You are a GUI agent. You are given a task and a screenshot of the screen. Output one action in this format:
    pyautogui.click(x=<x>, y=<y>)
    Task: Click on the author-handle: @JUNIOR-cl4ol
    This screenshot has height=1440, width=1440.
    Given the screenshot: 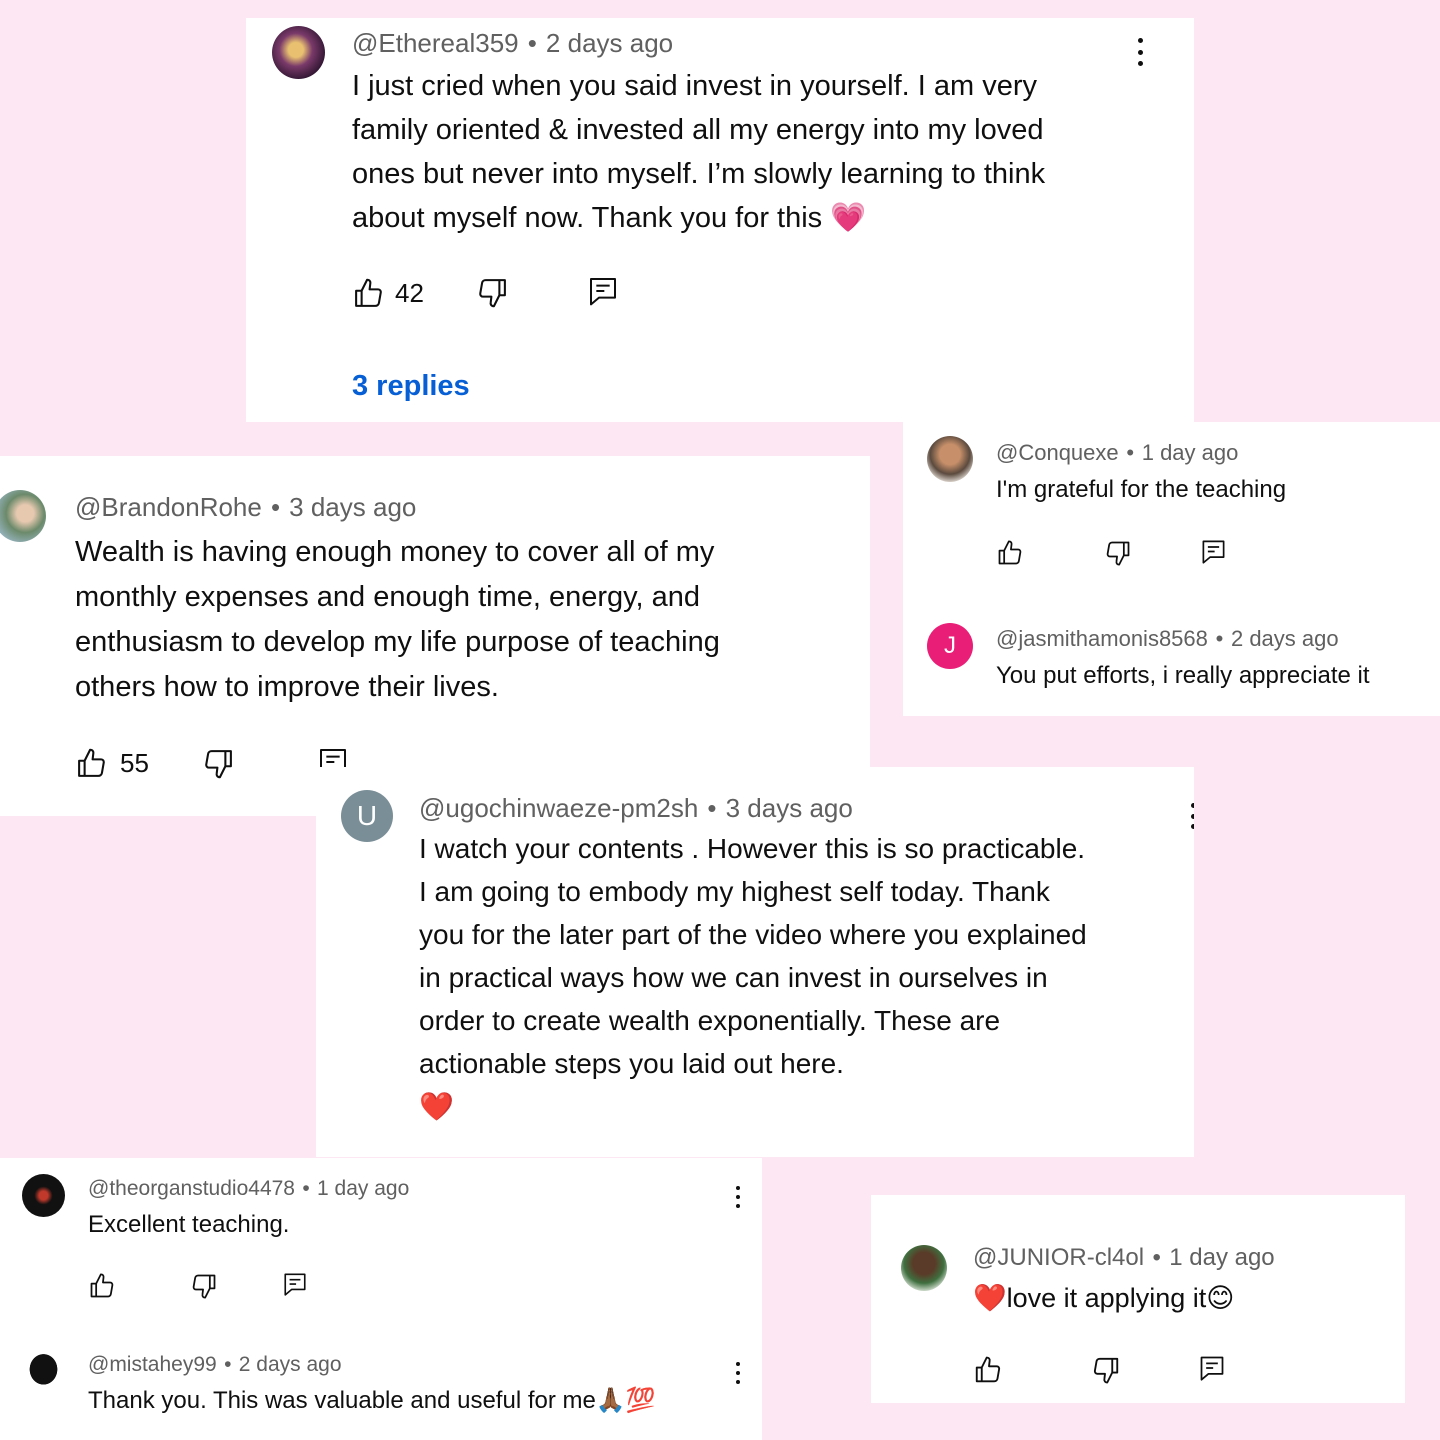 What is the action you would take?
    pyautogui.click(x=1058, y=1257)
    